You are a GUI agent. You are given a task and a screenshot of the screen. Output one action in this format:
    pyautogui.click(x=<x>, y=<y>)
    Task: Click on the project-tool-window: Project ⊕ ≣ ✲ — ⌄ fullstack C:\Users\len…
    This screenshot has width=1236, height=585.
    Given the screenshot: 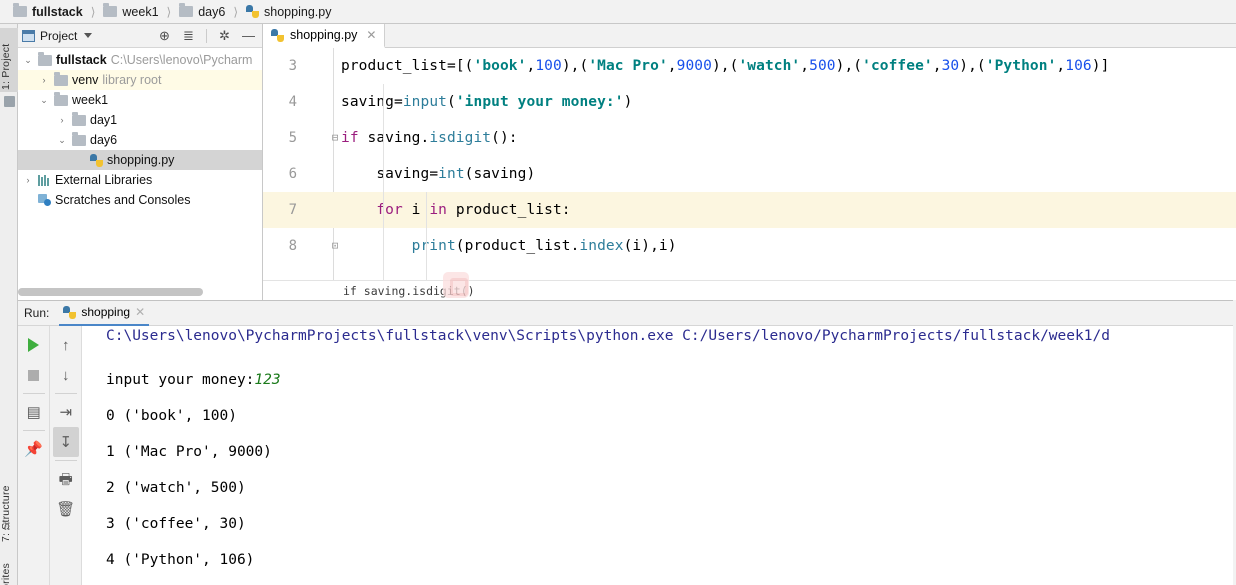 What is the action you would take?
    pyautogui.click(x=140, y=162)
    